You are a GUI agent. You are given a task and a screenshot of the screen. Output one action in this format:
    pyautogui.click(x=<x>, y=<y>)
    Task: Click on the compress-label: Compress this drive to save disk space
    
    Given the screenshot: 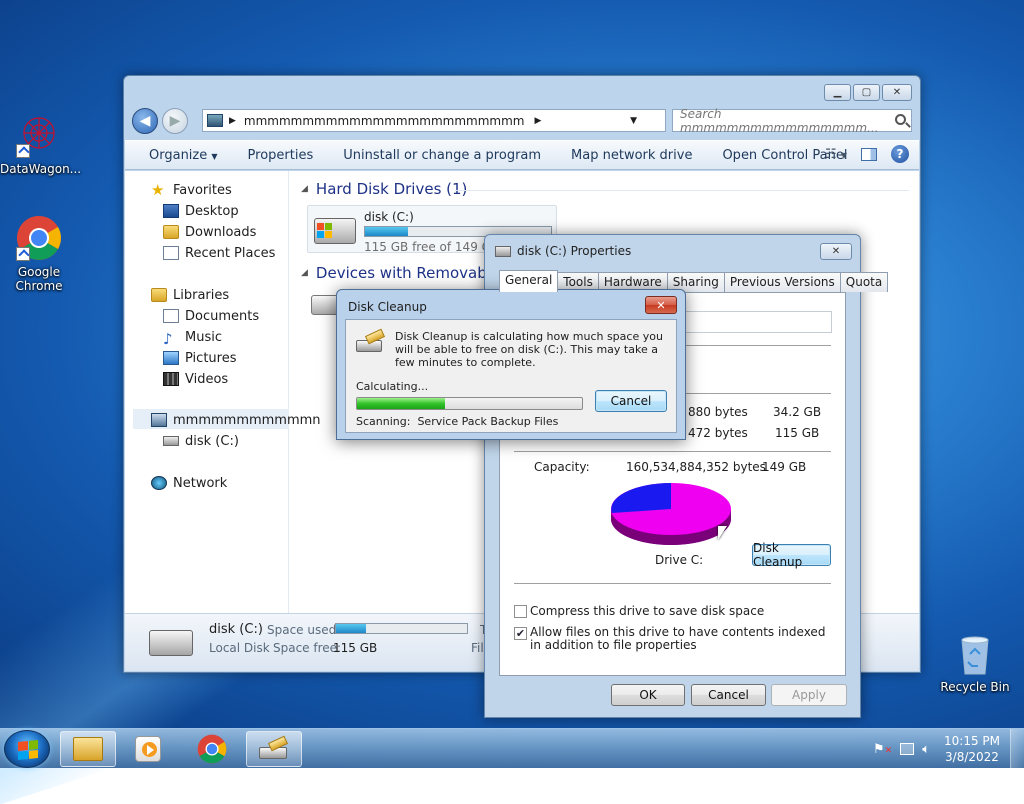 What is the action you would take?
    pyautogui.click(x=647, y=611)
    